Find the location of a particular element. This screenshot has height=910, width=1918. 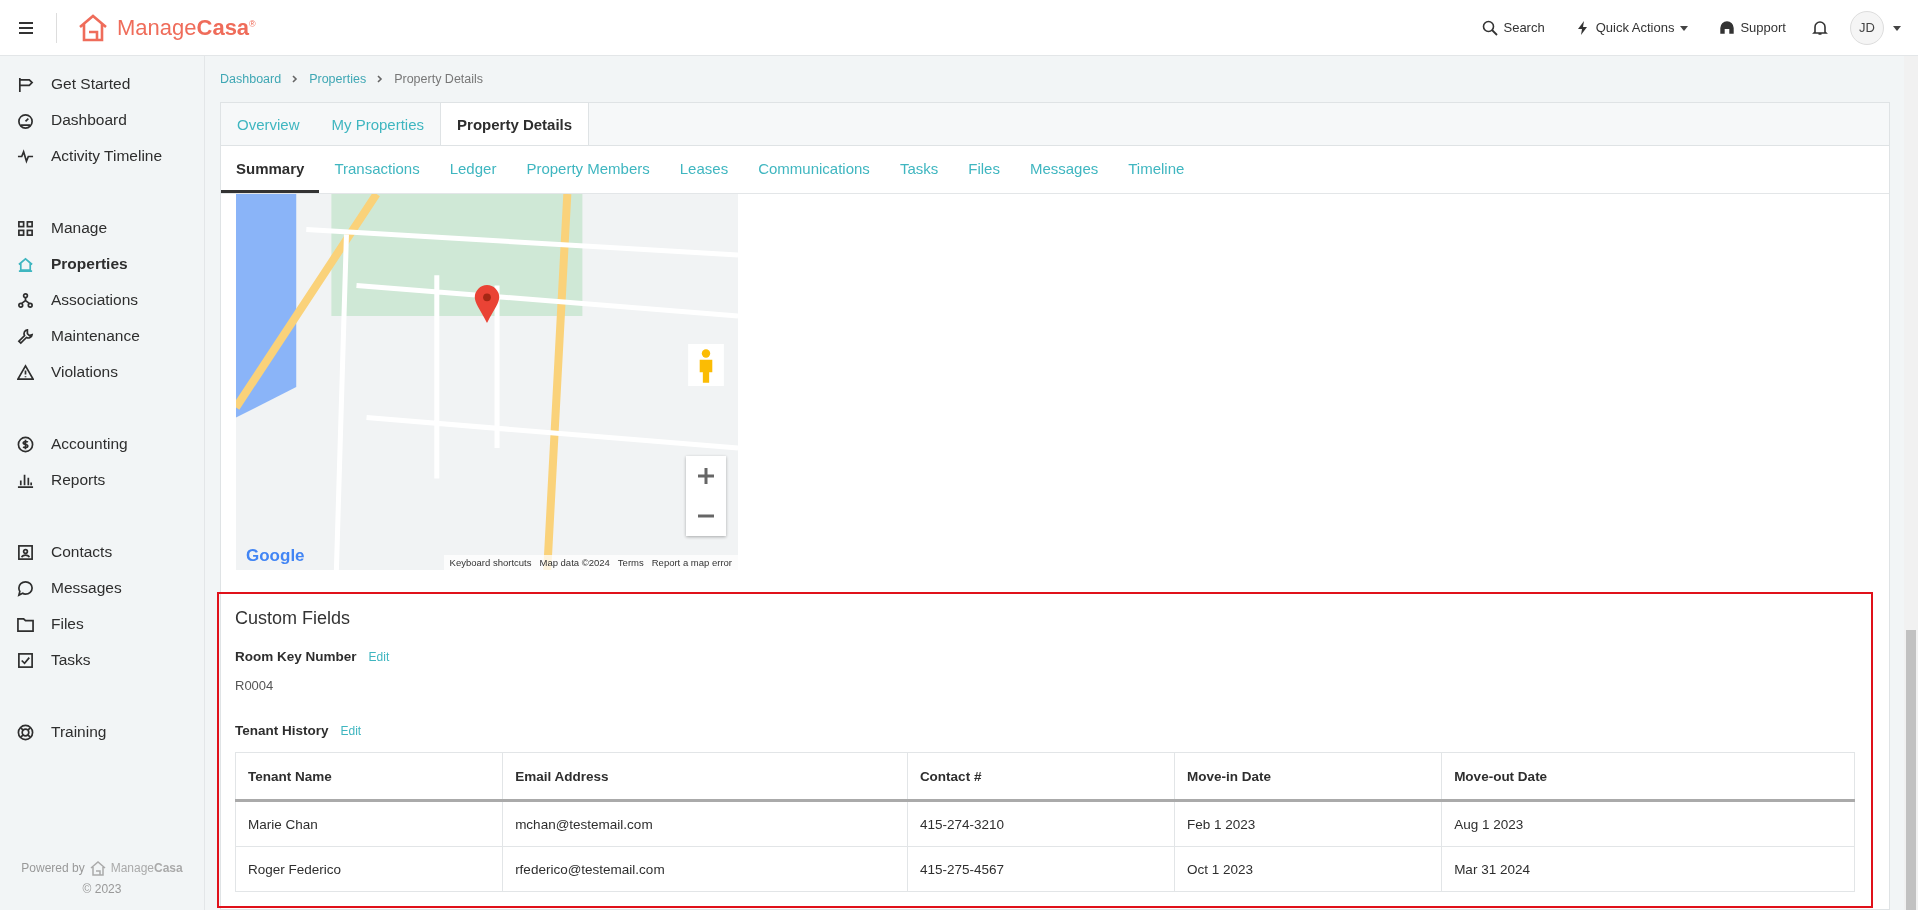

bell-icon is located at coordinates (1820, 27).